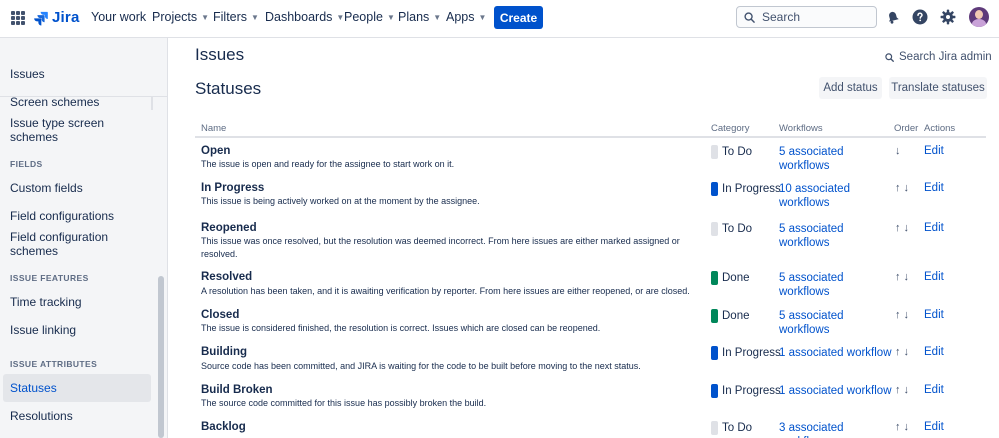 This screenshot has height=438, width=999. I want to click on nav-your-work-label: Your work, so click(119, 17).